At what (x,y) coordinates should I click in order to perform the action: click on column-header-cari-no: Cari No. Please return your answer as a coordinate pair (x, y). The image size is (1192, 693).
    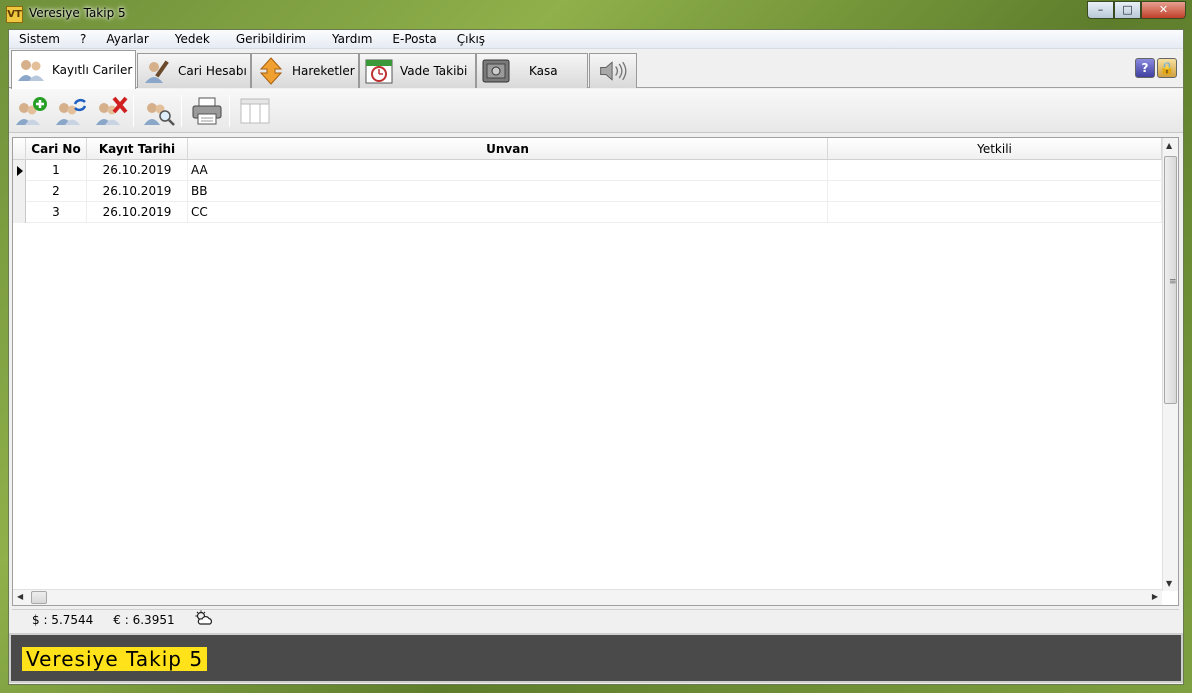
    Looking at the image, I should click on (56, 149).